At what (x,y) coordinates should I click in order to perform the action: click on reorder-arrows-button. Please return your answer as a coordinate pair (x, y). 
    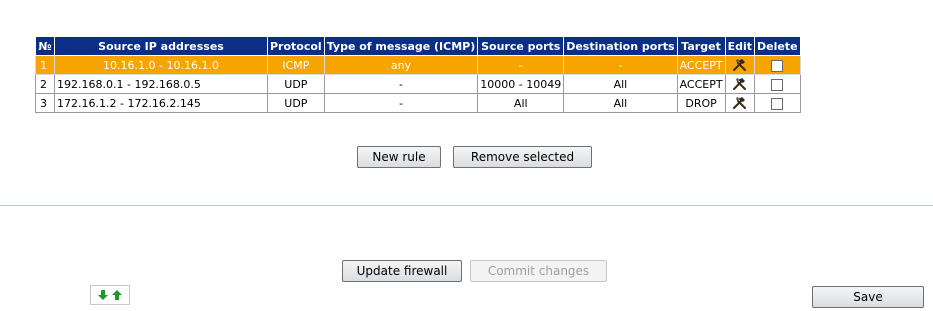
    Looking at the image, I should click on (110, 295).